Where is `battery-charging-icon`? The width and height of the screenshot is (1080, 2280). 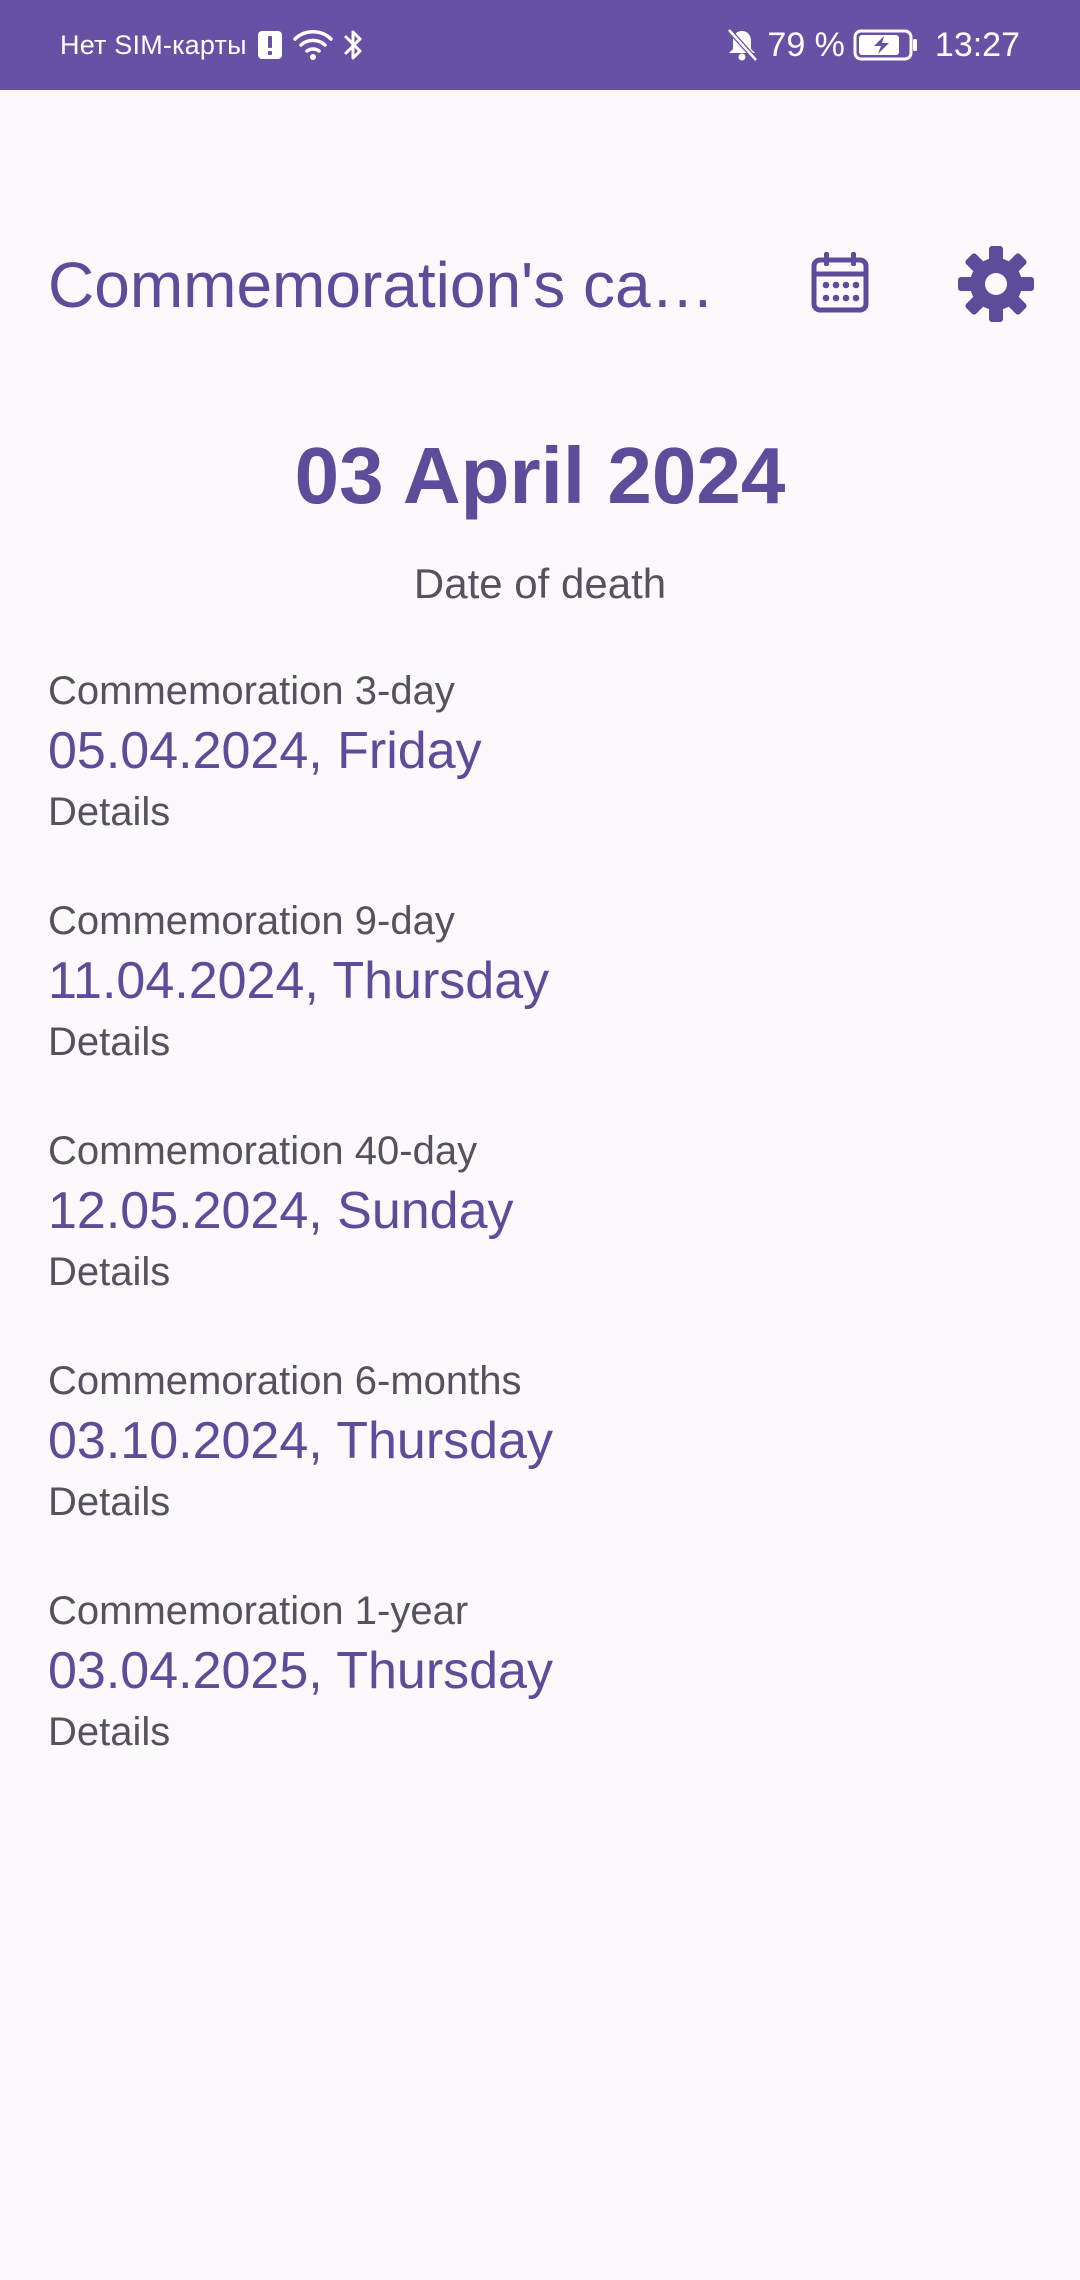 battery-charging-icon is located at coordinates (886, 45).